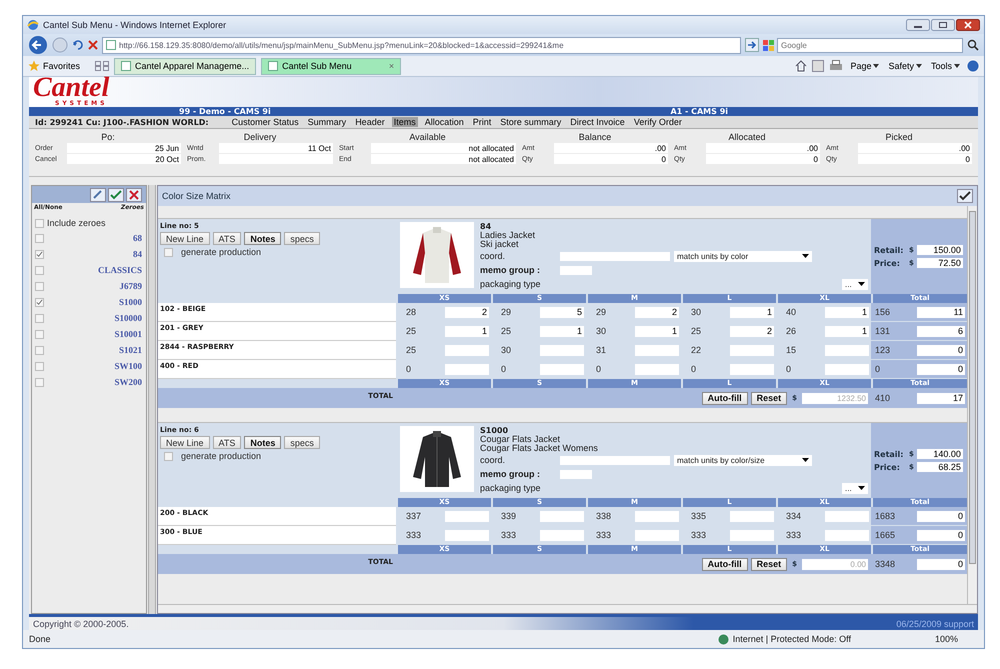 The image size is (1000, 669). I want to click on field-label: coord., so click(493, 460).